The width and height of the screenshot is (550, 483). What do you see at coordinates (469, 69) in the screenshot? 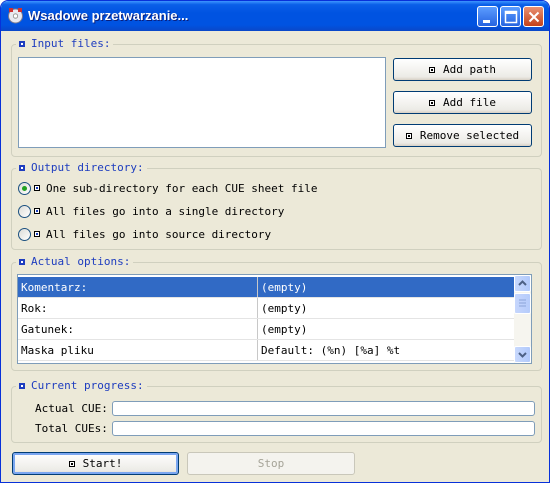
I see `add-path-label: Add path` at bounding box center [469, 69].